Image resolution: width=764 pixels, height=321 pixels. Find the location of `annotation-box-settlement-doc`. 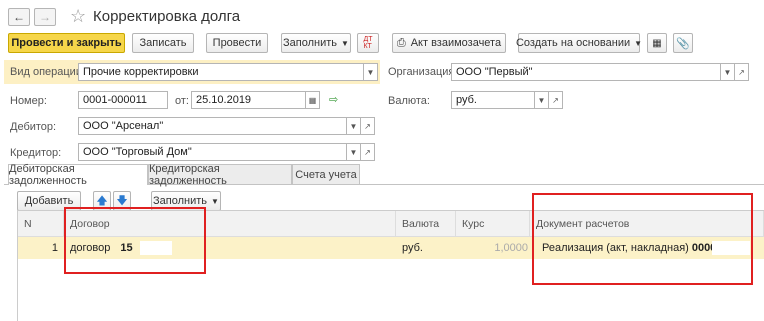

annotation-box-settlement-doc is located at coordinates (642, 239).